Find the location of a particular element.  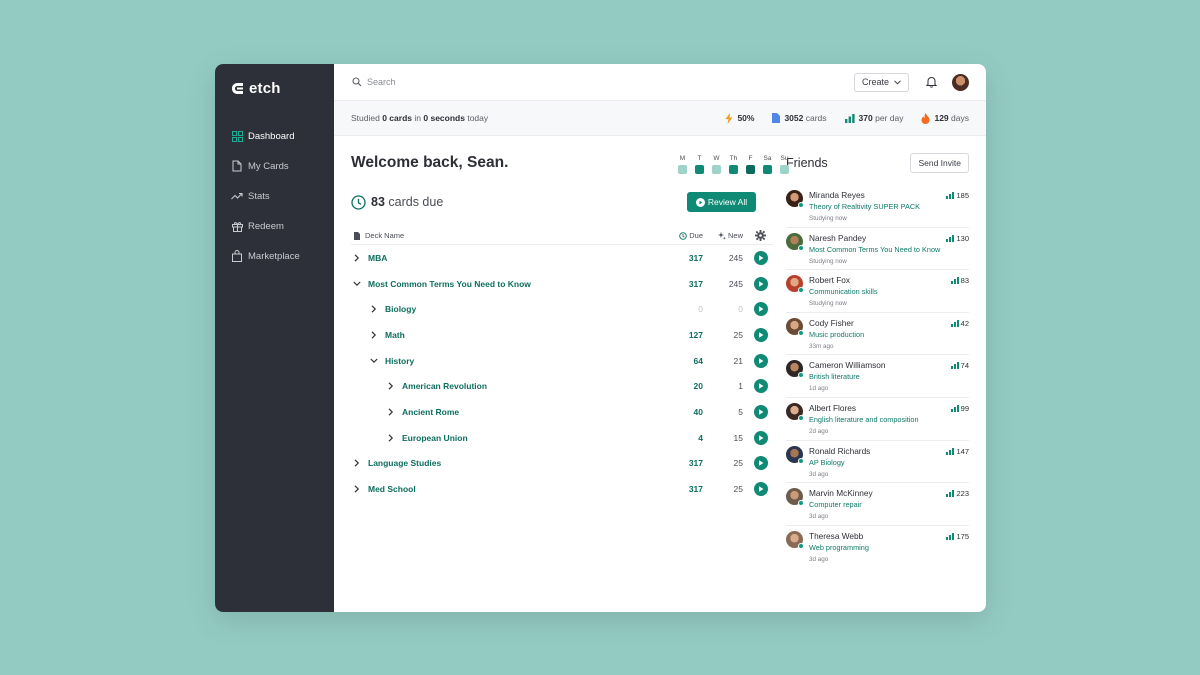

friend-deck-link: Theory of Realtivity SUPER PACK is located at coordinates (877, 207).